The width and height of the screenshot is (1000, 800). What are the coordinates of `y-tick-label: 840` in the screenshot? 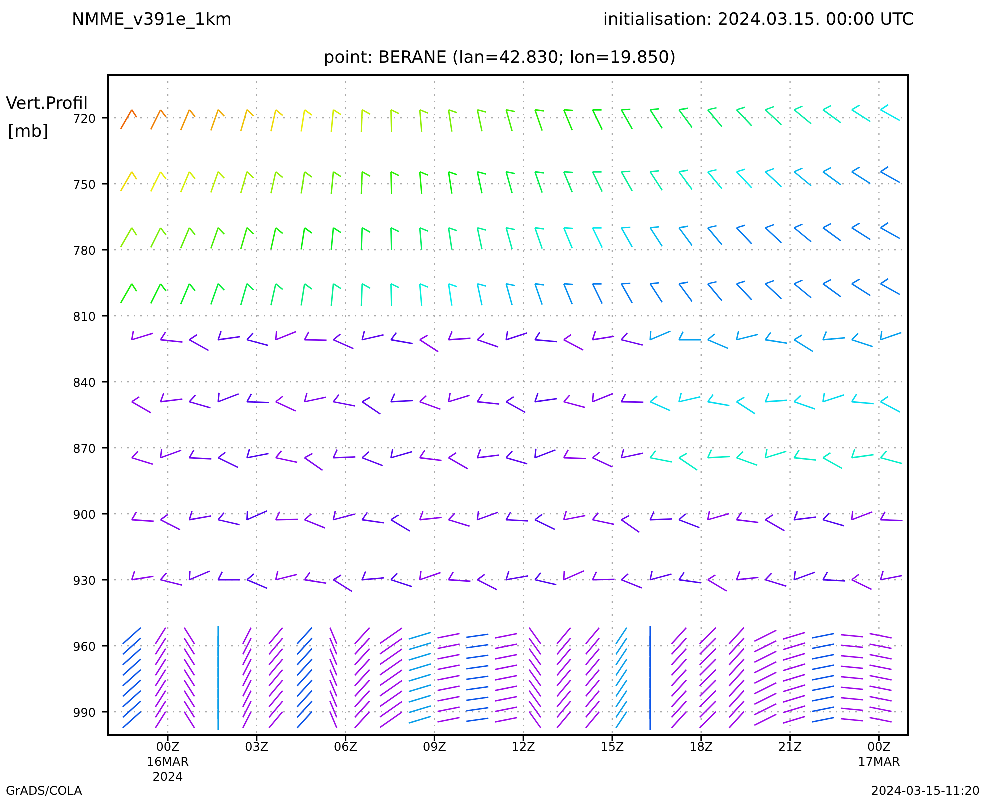 It's located at (84, 383).